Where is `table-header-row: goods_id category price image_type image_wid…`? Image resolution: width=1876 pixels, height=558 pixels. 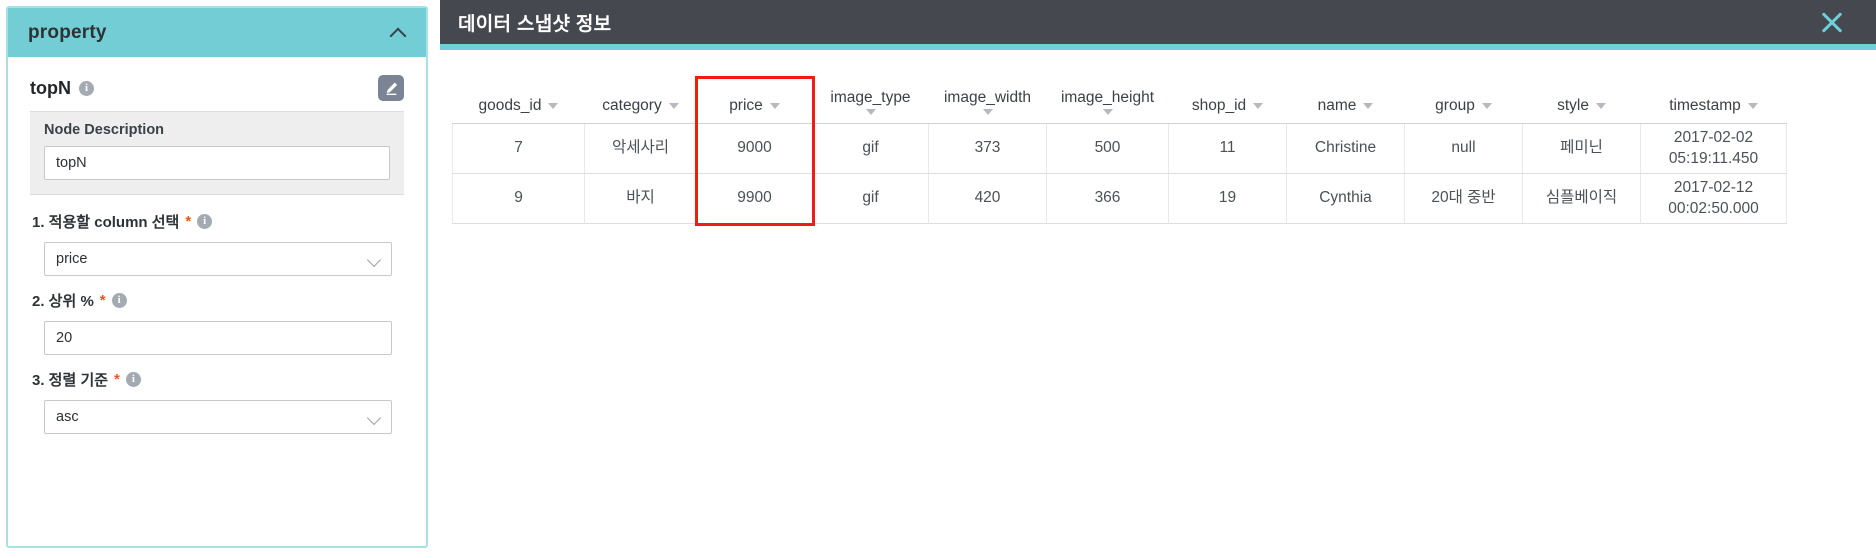
table-header-row: goods_id category price image_type image_wid… is located at coordinates (1119, 106).